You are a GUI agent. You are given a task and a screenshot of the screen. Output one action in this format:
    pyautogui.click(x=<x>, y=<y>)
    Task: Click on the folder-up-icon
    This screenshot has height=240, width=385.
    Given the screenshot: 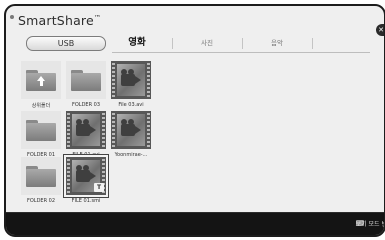 What is the action you would take?
    pyautogui.click(x=41, y=80)
    